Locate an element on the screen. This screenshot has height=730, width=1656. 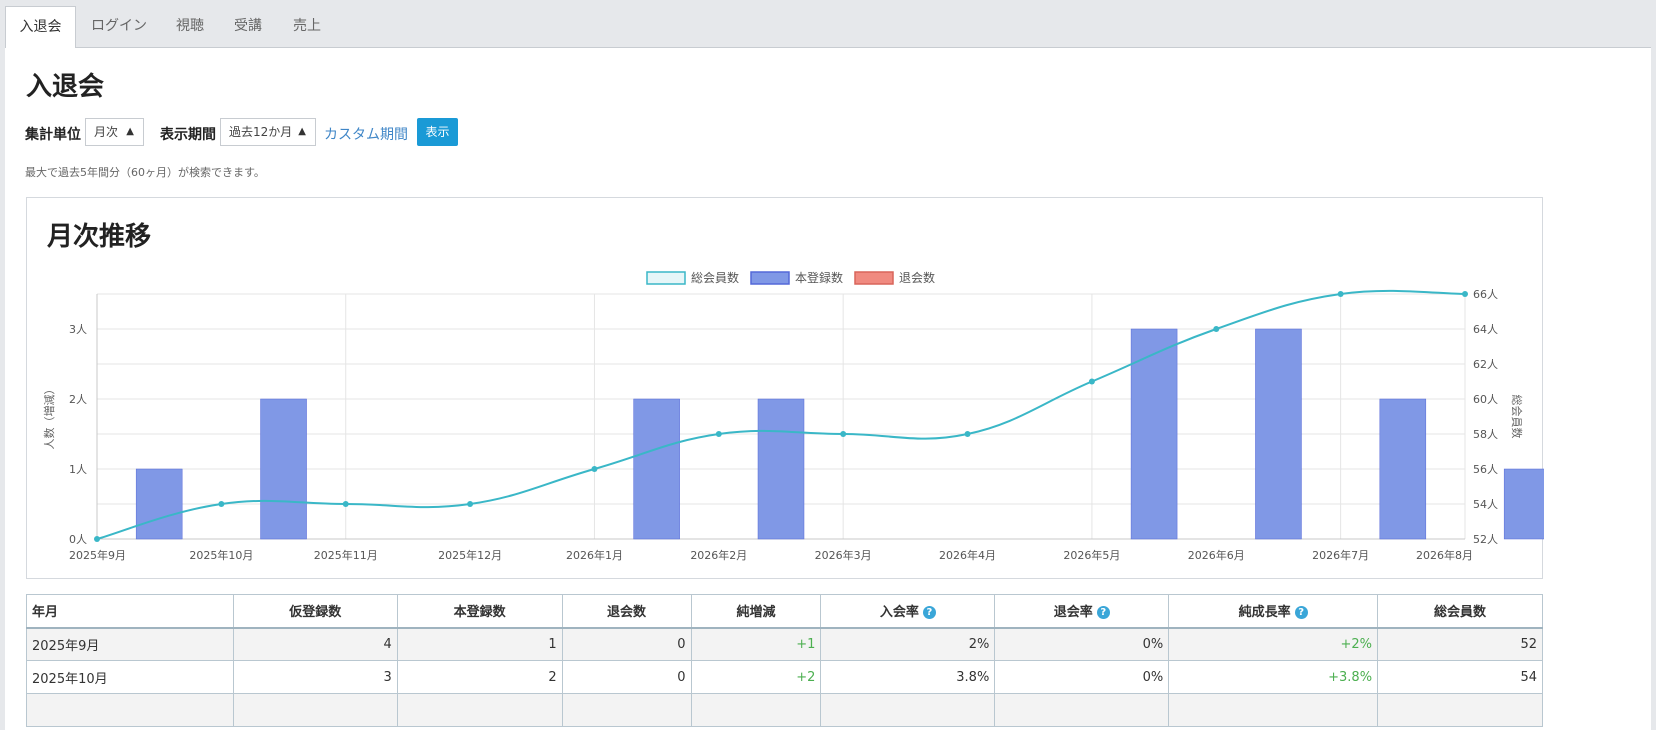
right-tick-label: 66人 is located at coordinates (1485, 294).